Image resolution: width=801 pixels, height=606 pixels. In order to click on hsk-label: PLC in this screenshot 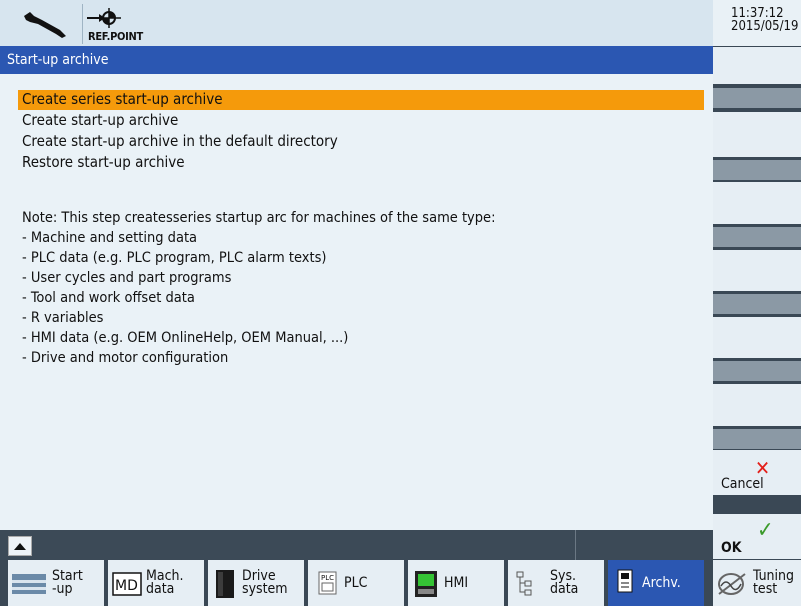, I will do `click(356, 583)`.